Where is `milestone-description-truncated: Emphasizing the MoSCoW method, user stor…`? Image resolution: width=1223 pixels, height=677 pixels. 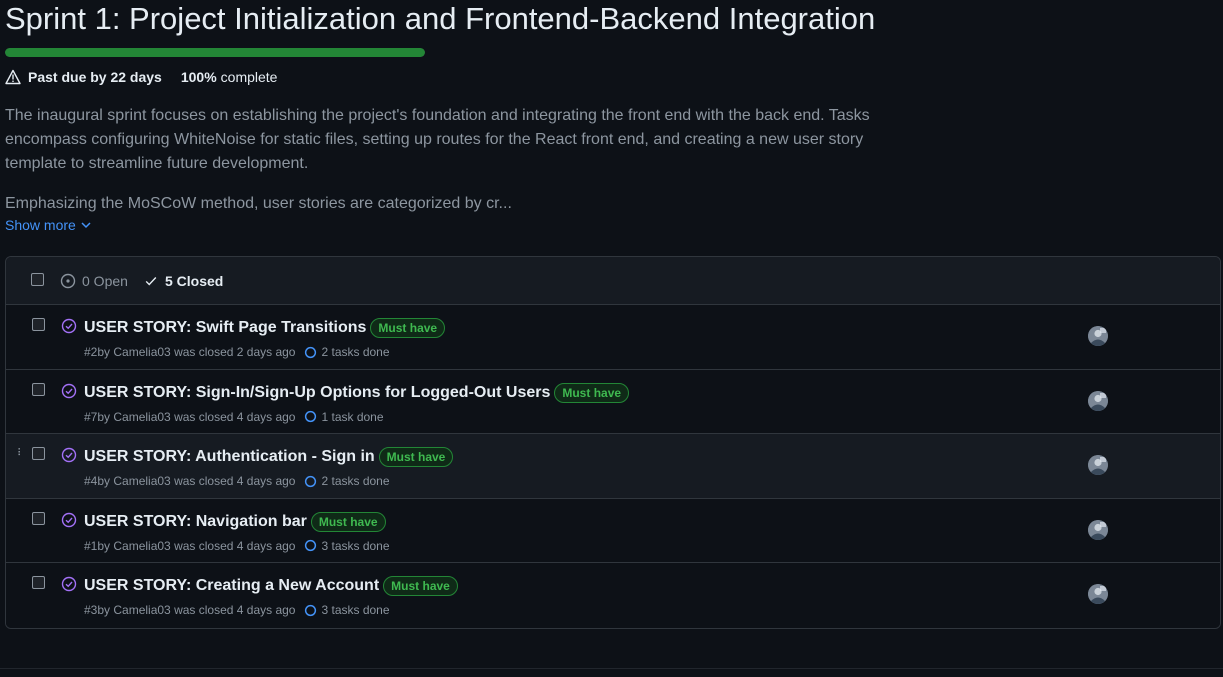
milestone-description-truncated: Emphasizing the MoSCoW method, user stor… is located at coordinates (258, 203).